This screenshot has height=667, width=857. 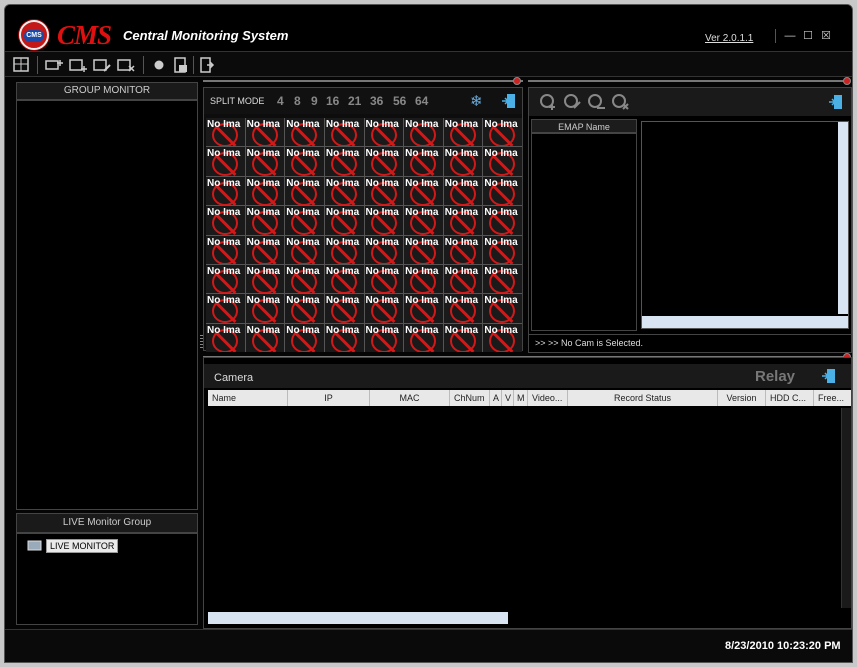 I want to click on camera-horizontal-scrollbar, so click(x=358, y=618).